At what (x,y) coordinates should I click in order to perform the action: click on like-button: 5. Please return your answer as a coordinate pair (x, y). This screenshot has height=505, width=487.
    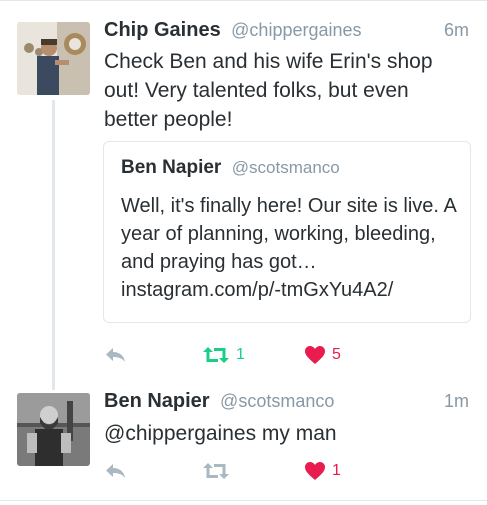
    Looking at the image, I should click on (322, 355).